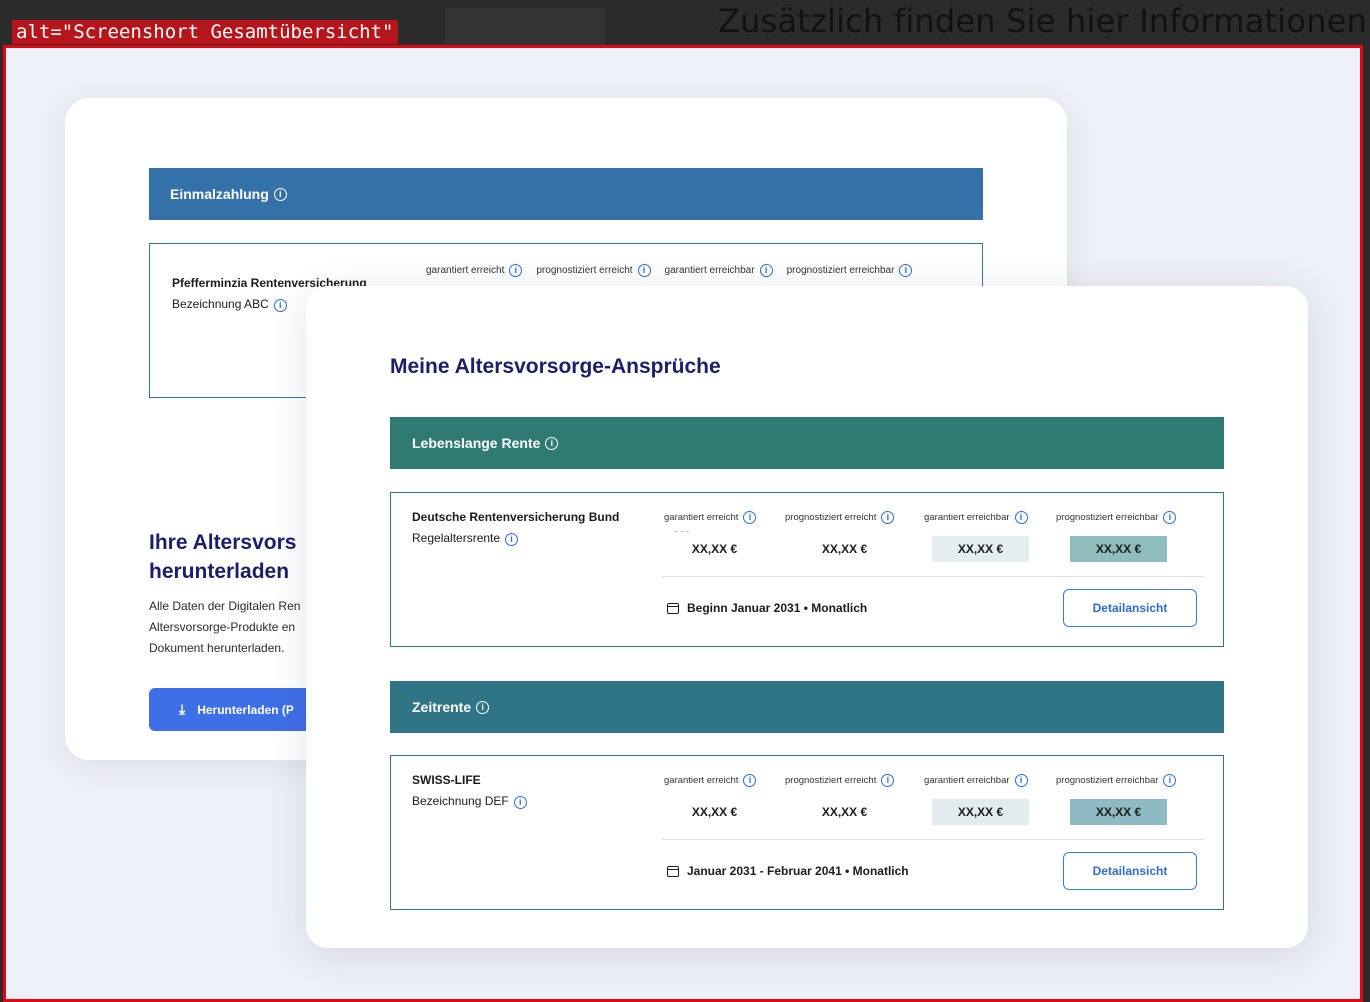 Image resolution: width=1370 pixels, height=1002 pixels. I want to click on top-bar-block, so click(525, 27).